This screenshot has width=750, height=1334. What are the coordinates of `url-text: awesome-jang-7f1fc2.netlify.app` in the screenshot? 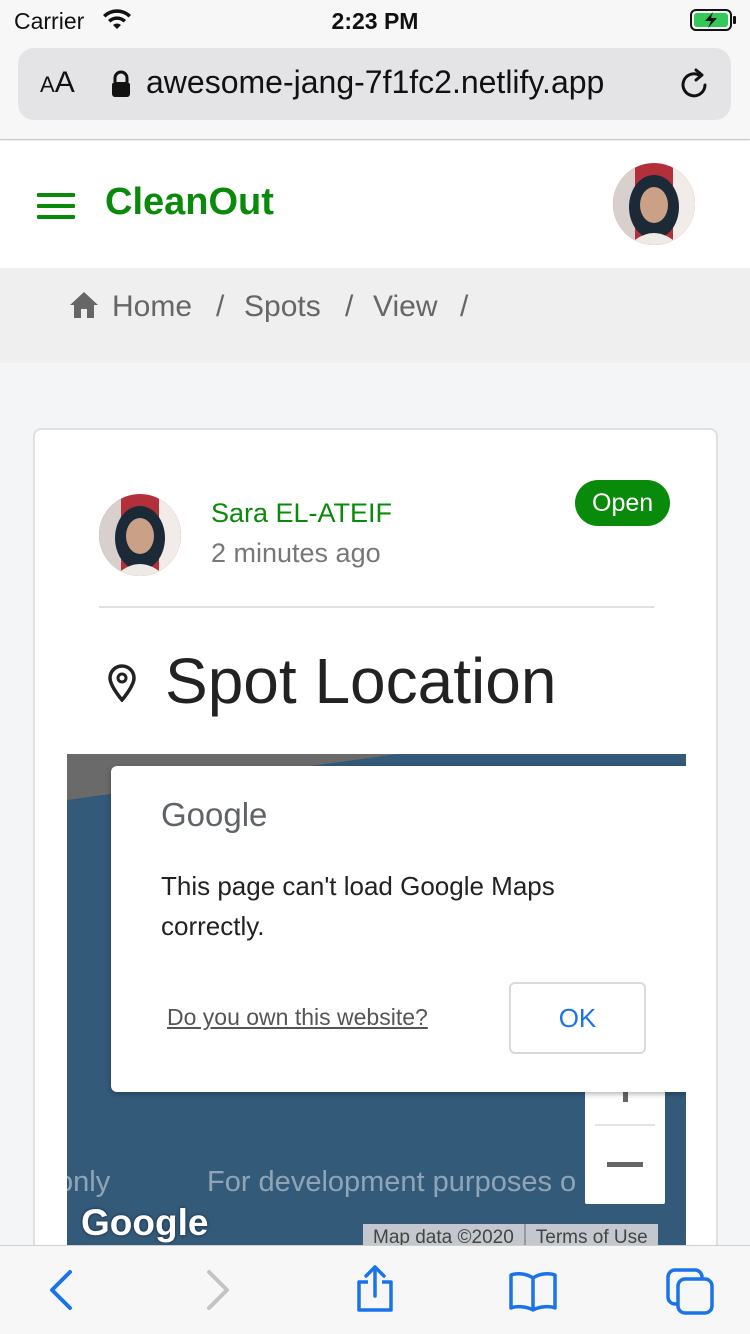 It's located at (375, 82).